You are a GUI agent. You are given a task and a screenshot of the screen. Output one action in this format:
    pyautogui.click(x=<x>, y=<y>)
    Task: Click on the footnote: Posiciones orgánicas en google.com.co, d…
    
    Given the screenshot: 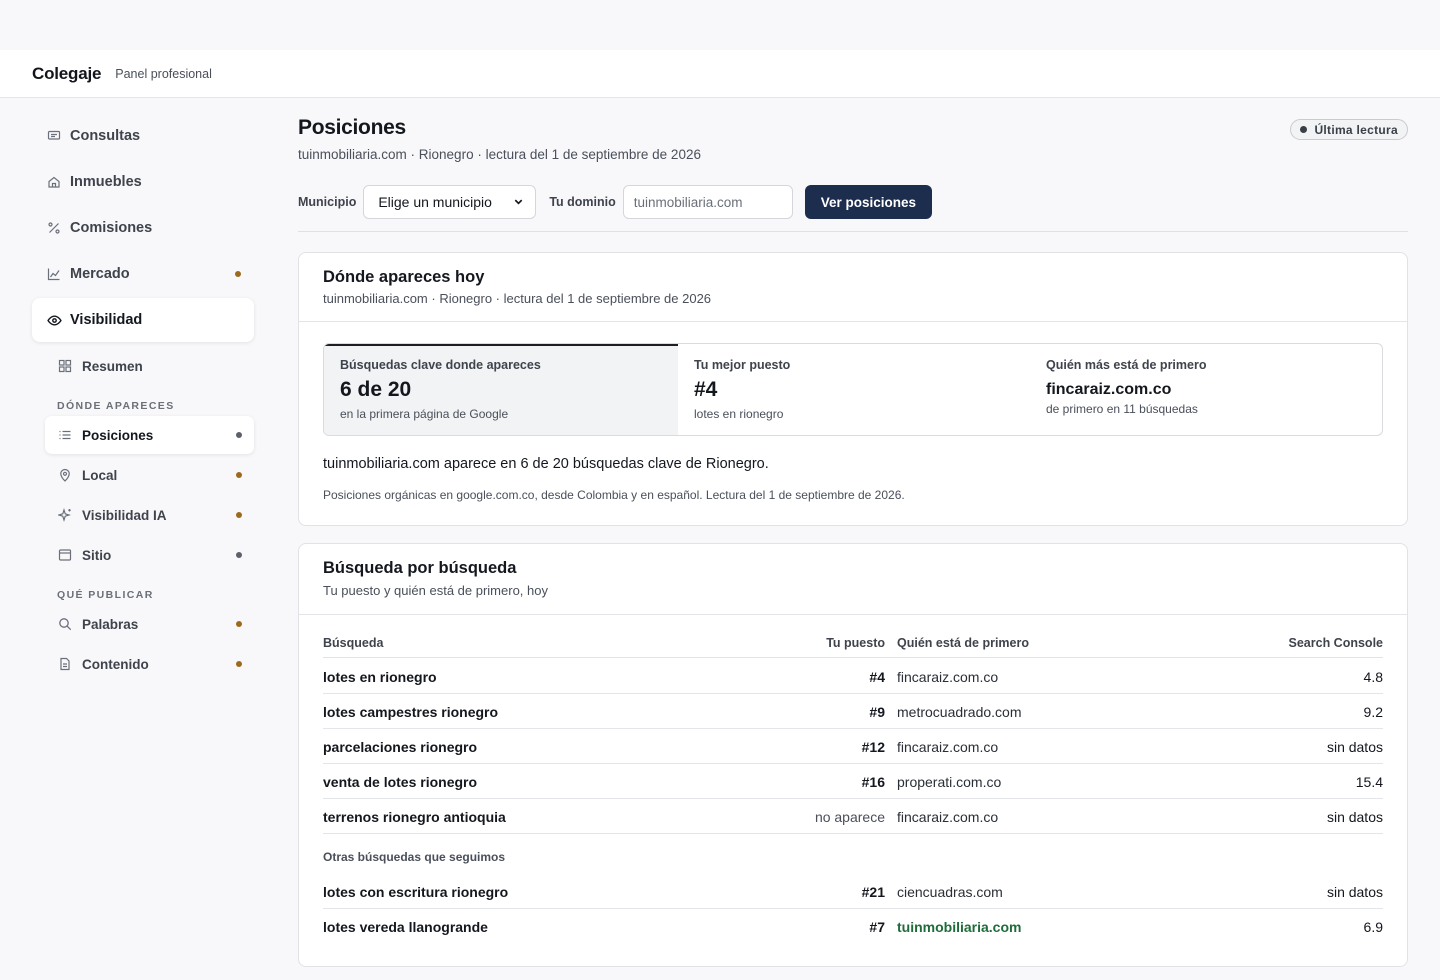 What is the action you would take?
    pyautogui.click(x=614, y=495)
    